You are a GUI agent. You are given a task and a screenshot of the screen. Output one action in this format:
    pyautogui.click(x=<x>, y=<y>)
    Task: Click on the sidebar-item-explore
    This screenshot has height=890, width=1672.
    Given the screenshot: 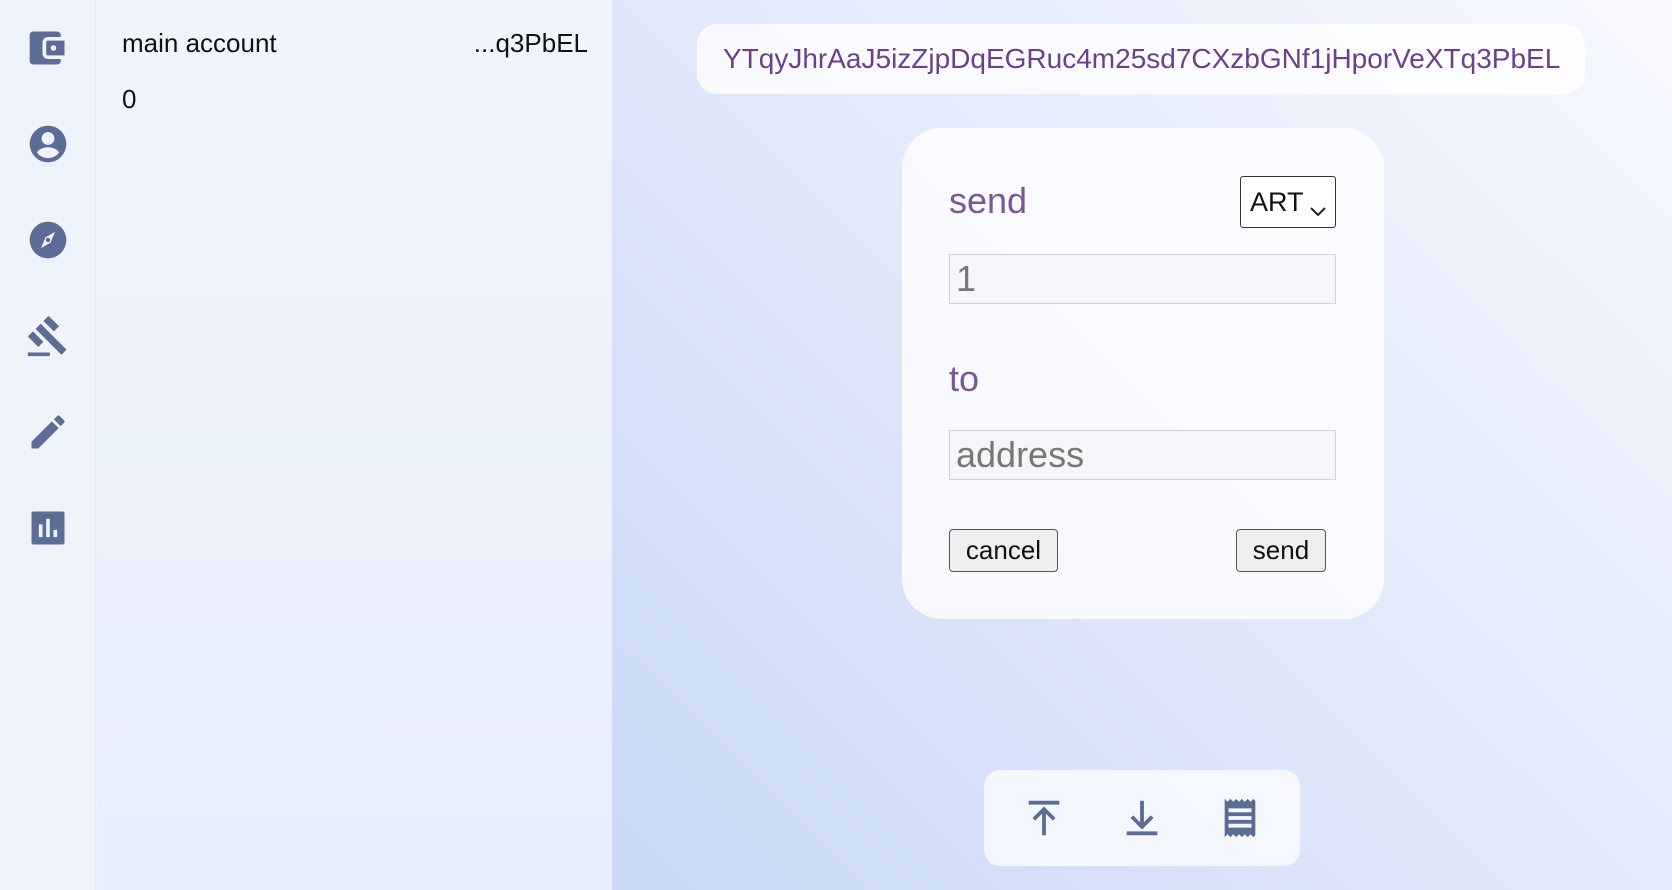 What is the action you would take?
    pyautogui.click(x=48, y=240)
    